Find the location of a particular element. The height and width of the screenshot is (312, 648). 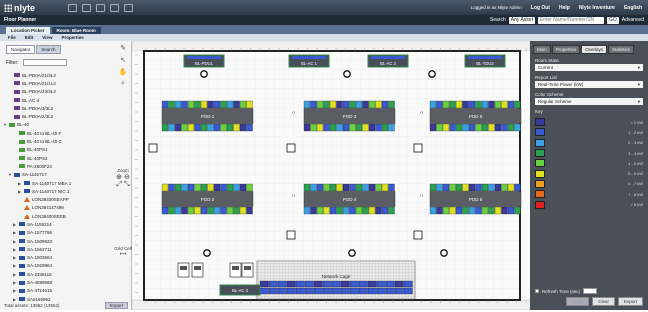

clear-button: Clear is located at coordinates (603, 301).